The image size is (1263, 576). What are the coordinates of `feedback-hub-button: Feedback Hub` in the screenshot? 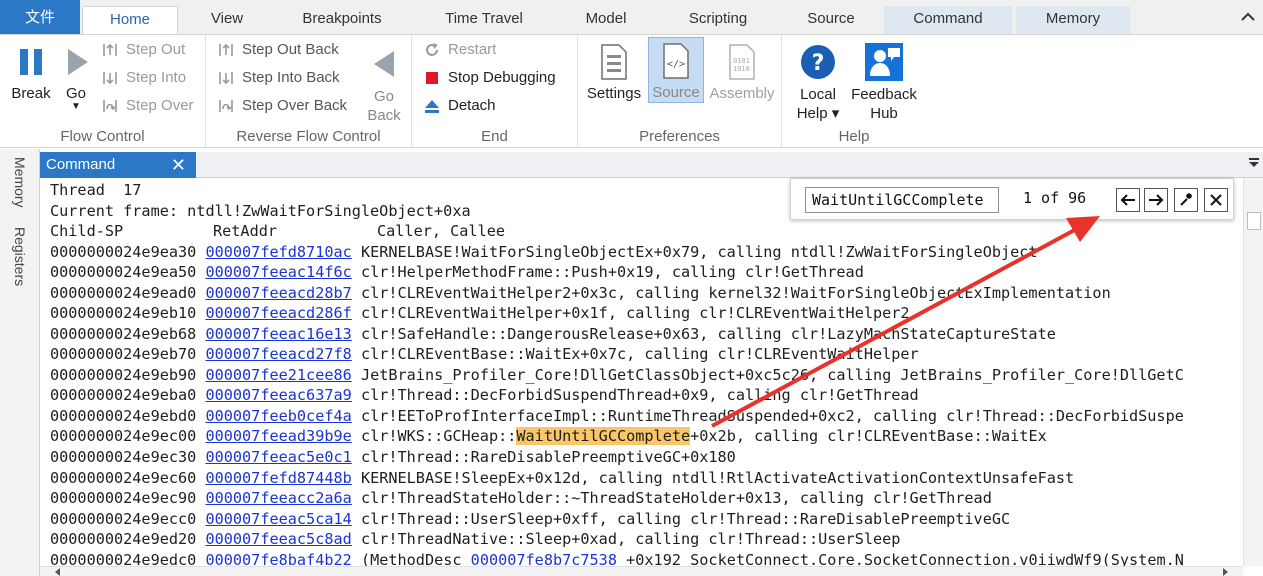 It's located at (884, 81).